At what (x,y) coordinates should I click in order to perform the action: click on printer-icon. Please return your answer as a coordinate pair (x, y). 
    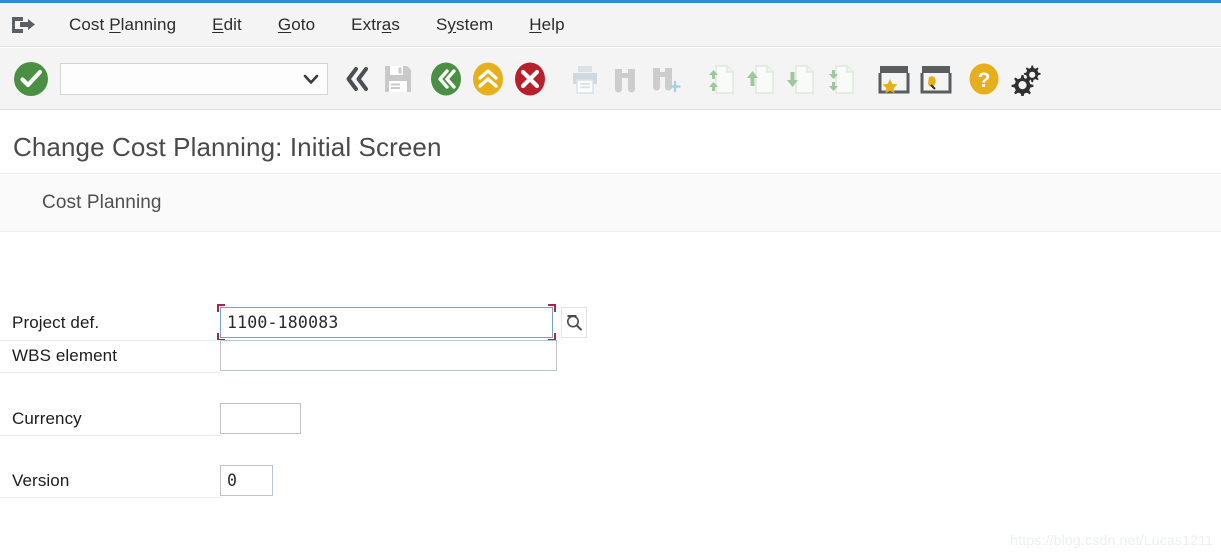
    Looking at the image, I should click on (585, 79).